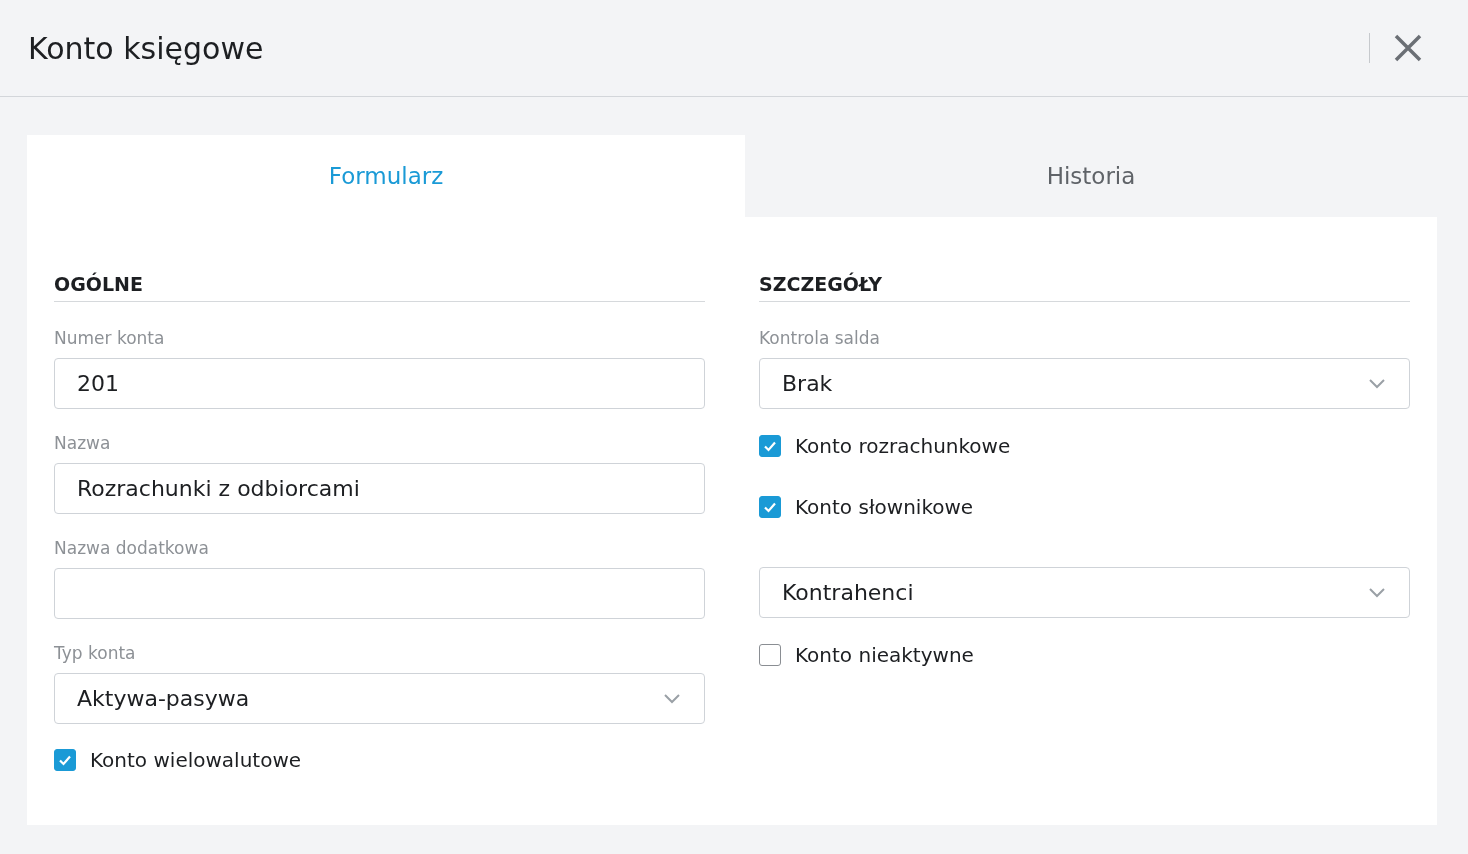  I want to click on checkbox-label: Konto słownikowe, so click(884, 507).